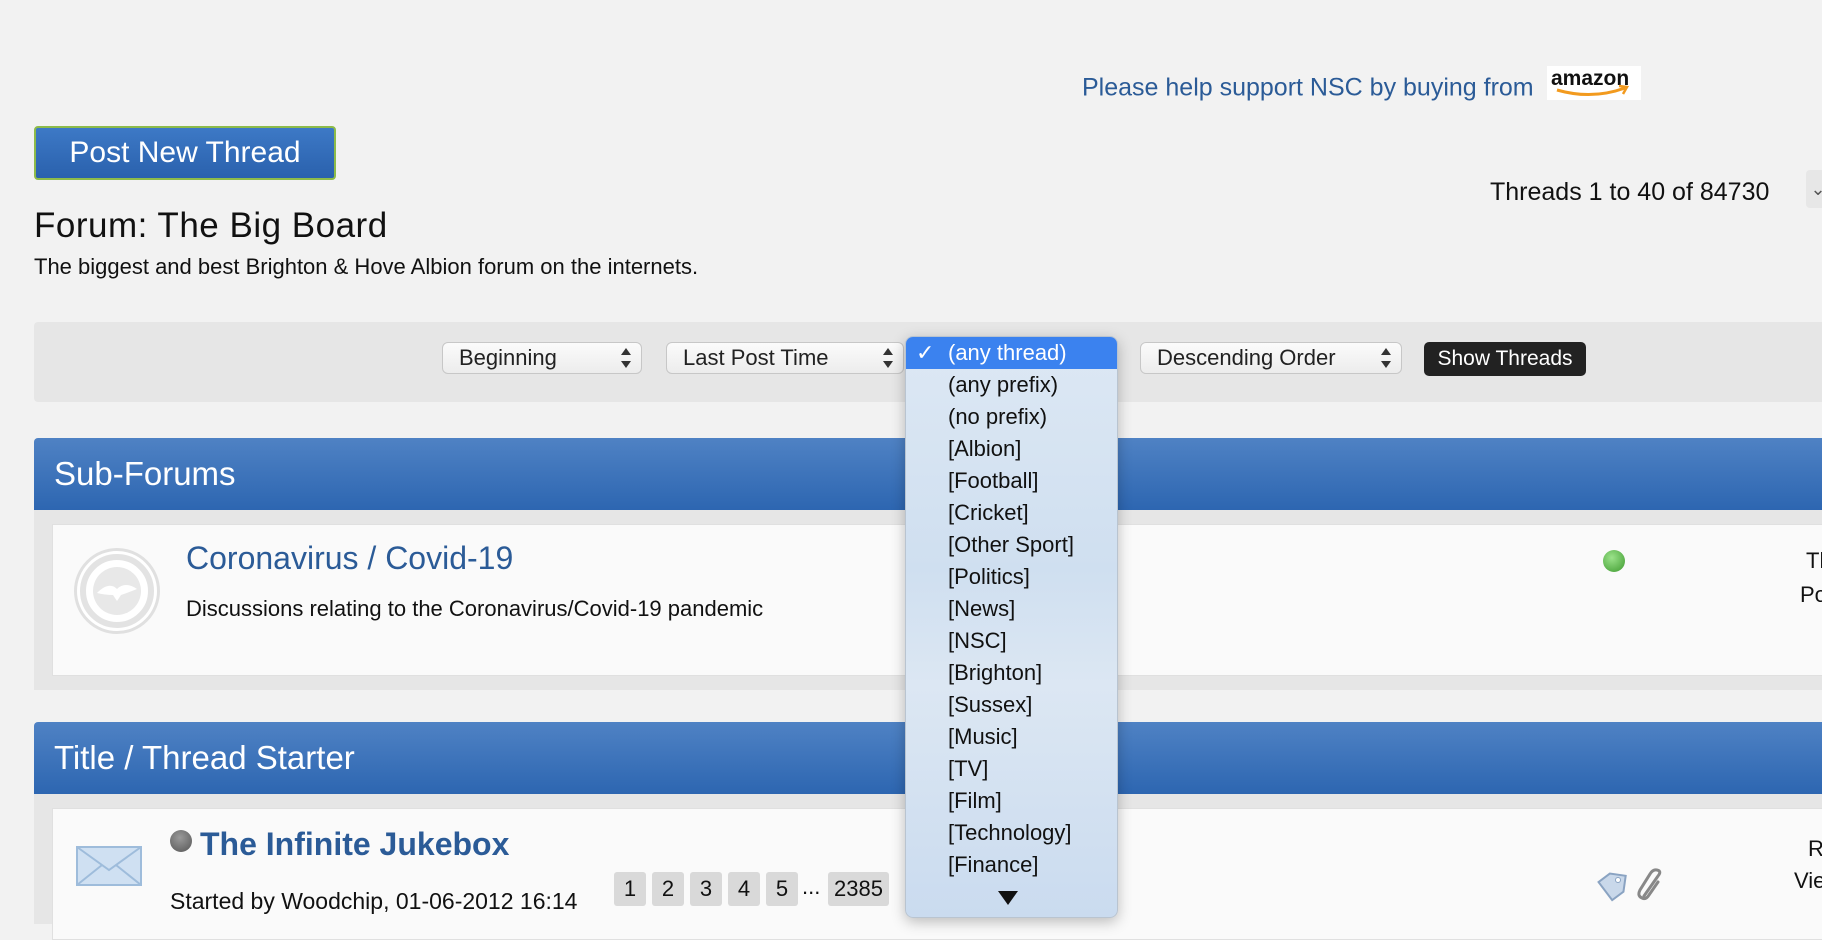  What do you see at coordinates (668, 889) in the screenshot?
I see `thread-page-link: 2` at bounding box center [668, 889].